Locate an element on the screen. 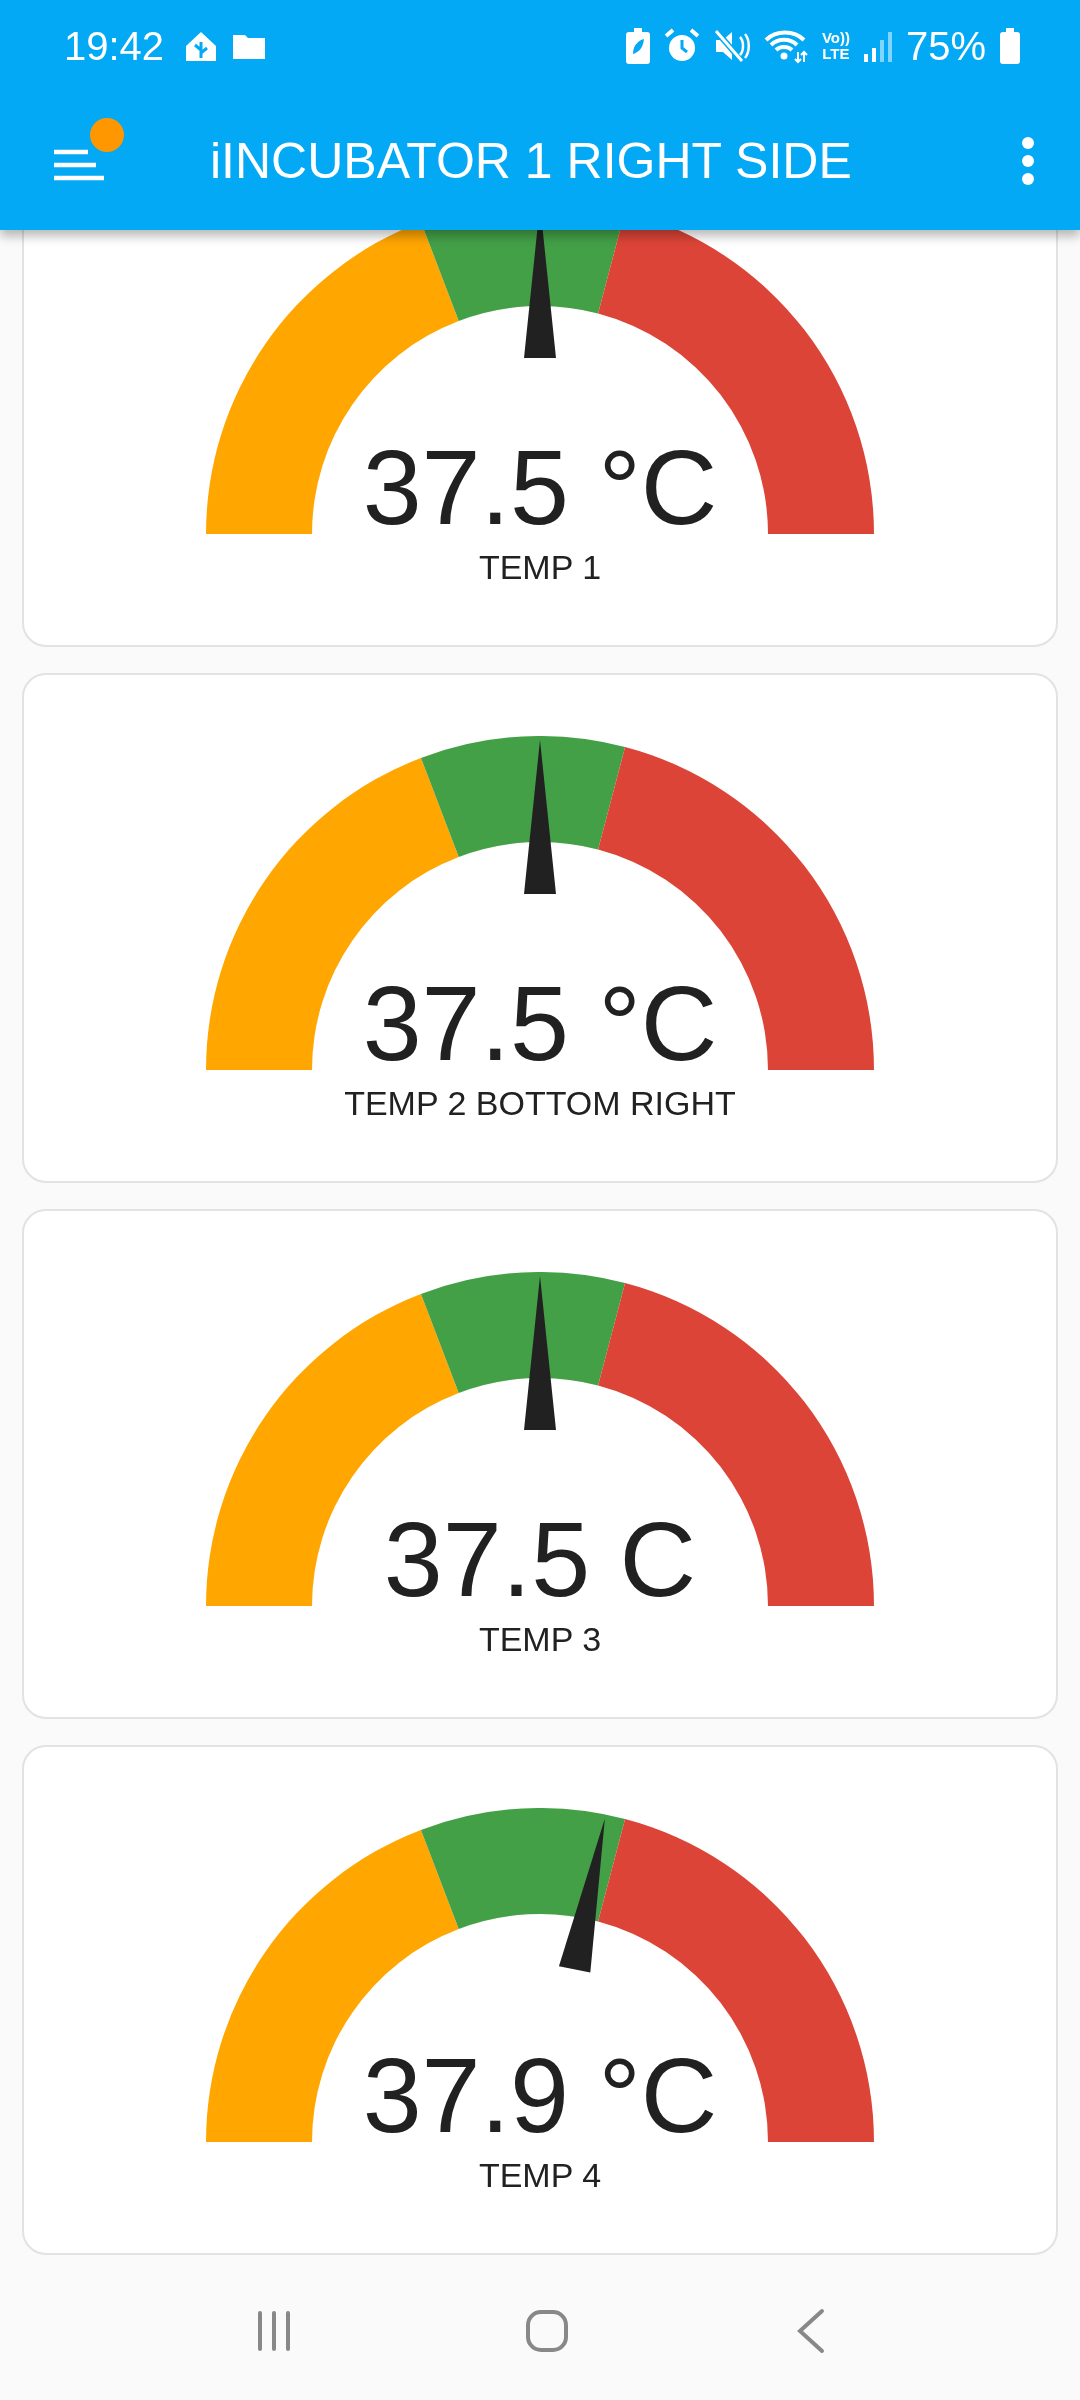 Image resolution: width=1080 pixels, height=2400 pixels. gauge-label: TEMP 3 is located at coordinates (540, 1639).